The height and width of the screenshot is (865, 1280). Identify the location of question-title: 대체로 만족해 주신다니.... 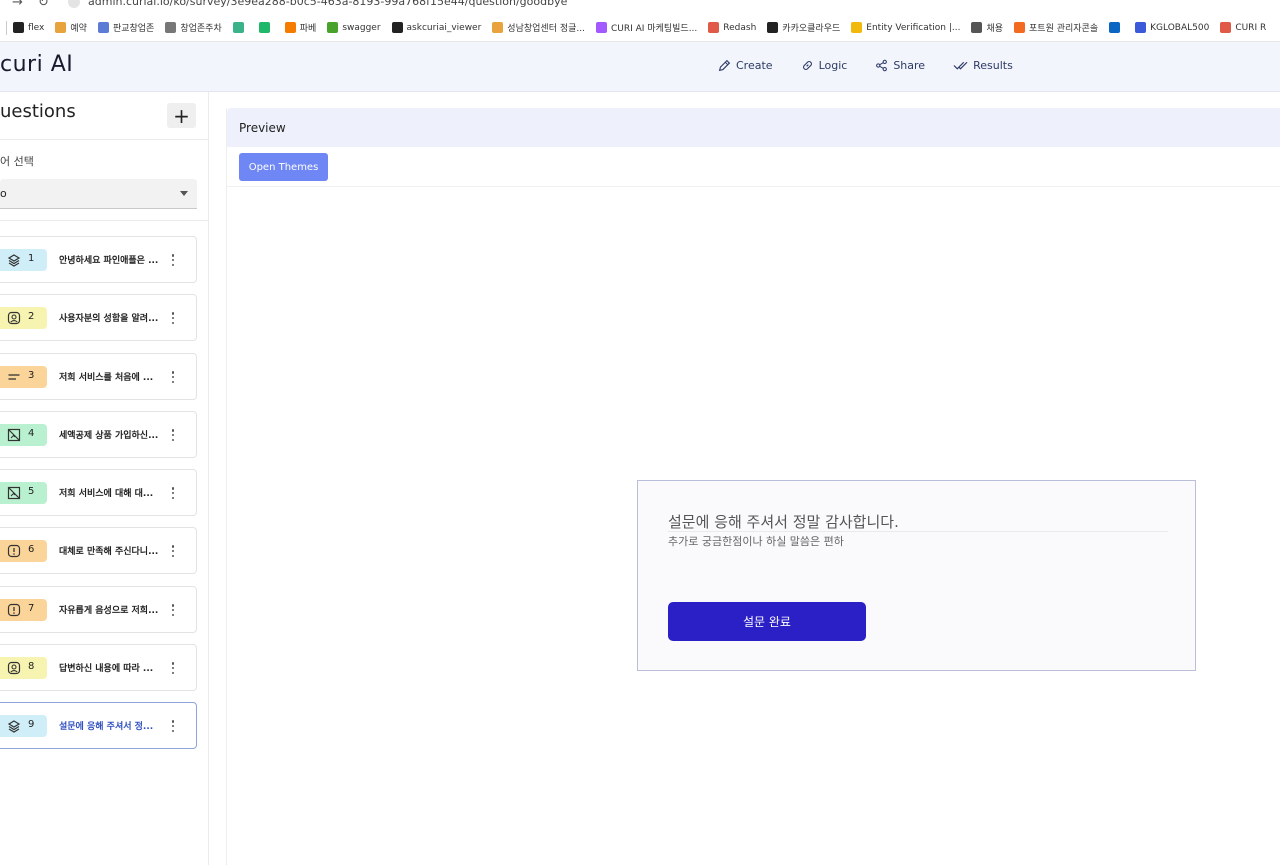
(109, 552).